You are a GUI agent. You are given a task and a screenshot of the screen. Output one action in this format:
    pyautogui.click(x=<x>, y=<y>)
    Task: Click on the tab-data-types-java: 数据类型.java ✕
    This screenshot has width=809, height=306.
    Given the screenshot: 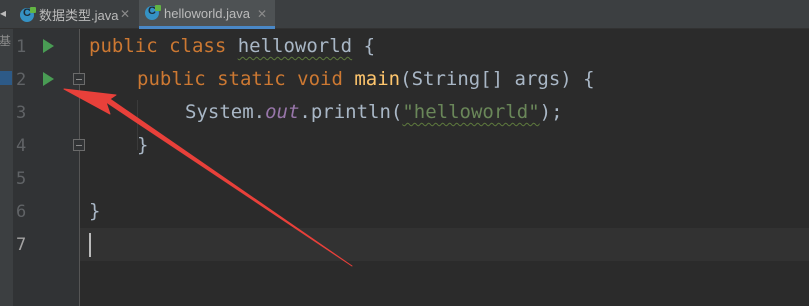 What is the action you would take?
    pyautogui.click(x=76, y=14)
    